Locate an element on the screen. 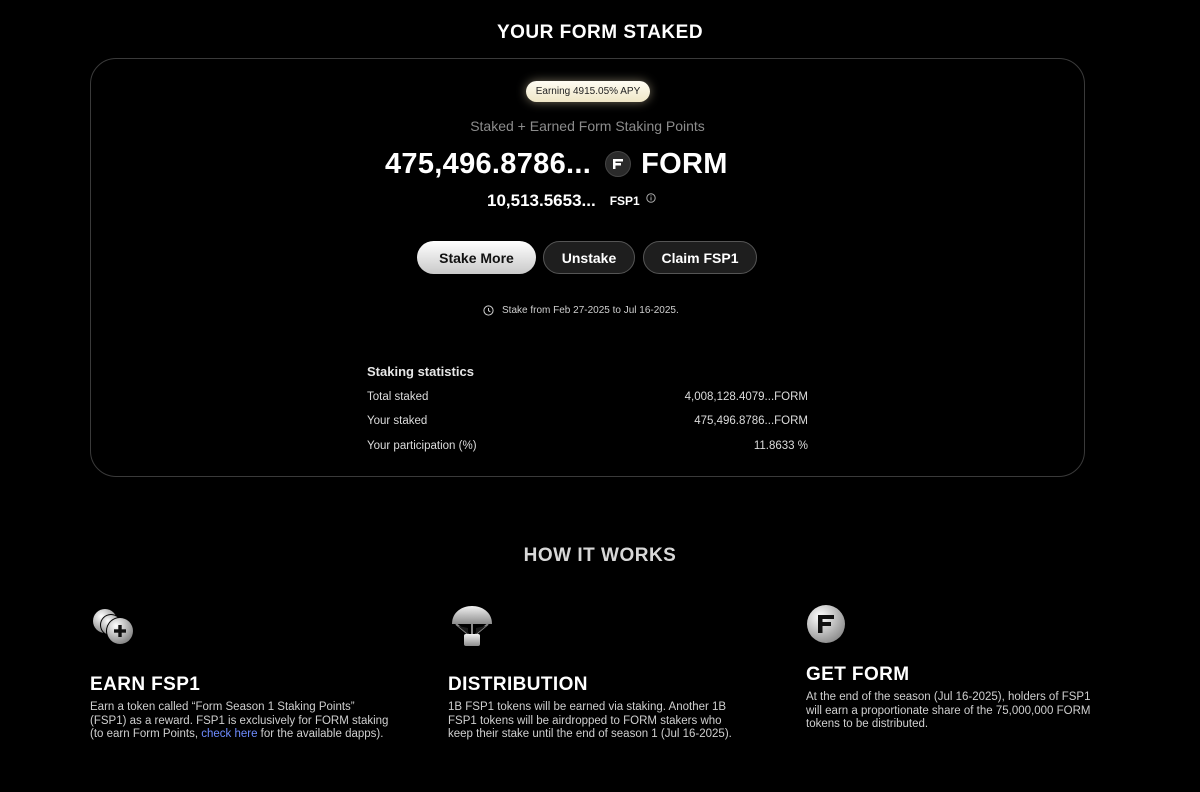 The height and width of the screenshot is (792, 1200). stat-label: Your participation (%) is located at coordinates (422, 446).